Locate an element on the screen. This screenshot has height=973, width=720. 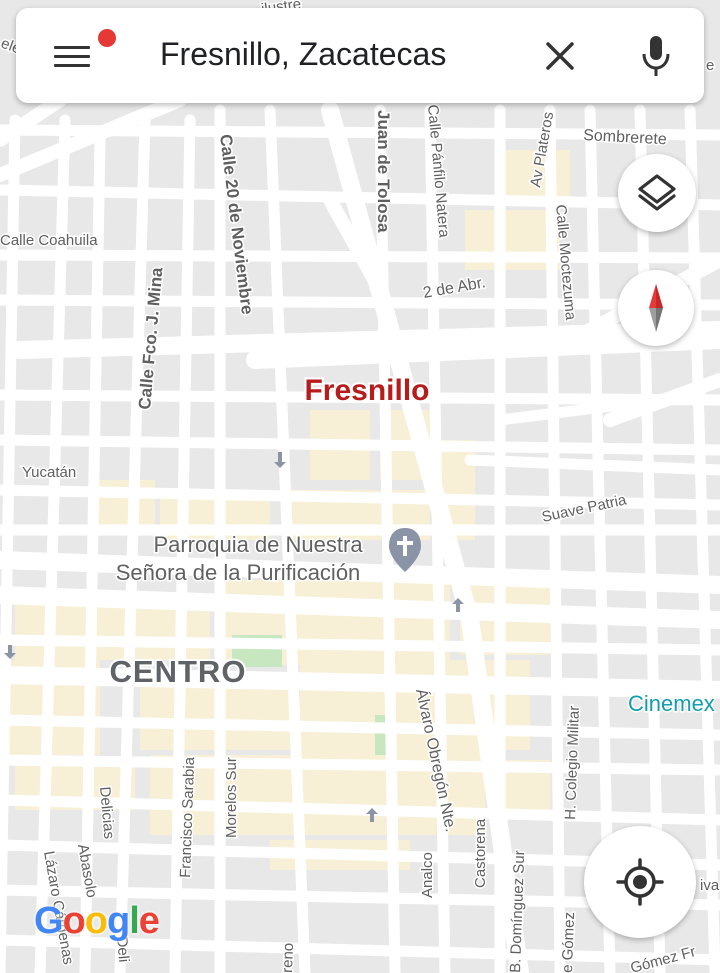
city-label: Fresnillo is located at coordinates (366, 390).